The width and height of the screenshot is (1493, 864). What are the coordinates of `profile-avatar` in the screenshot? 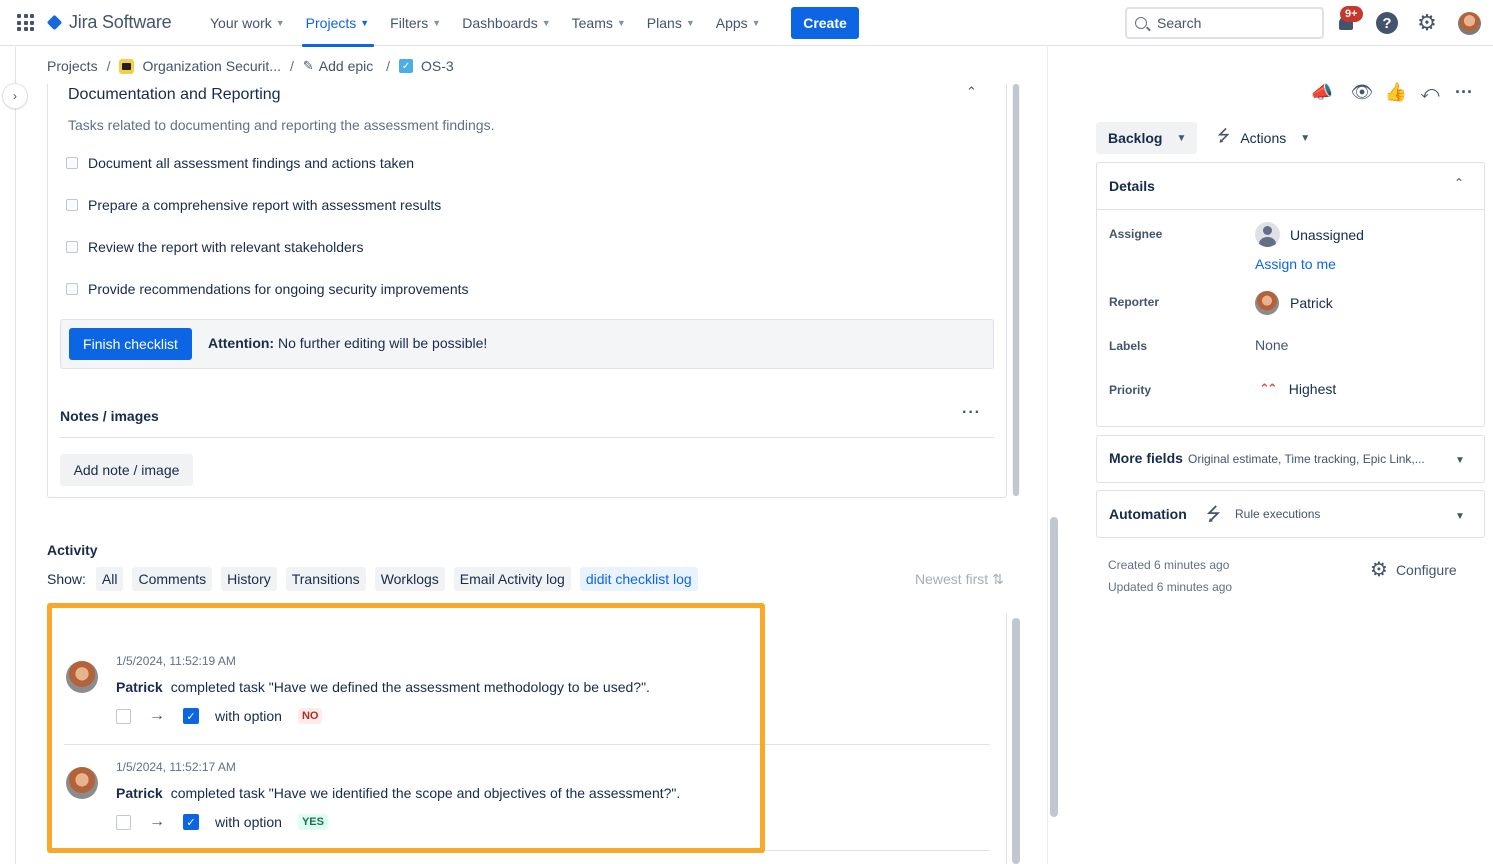 It's located at (1469, 23).